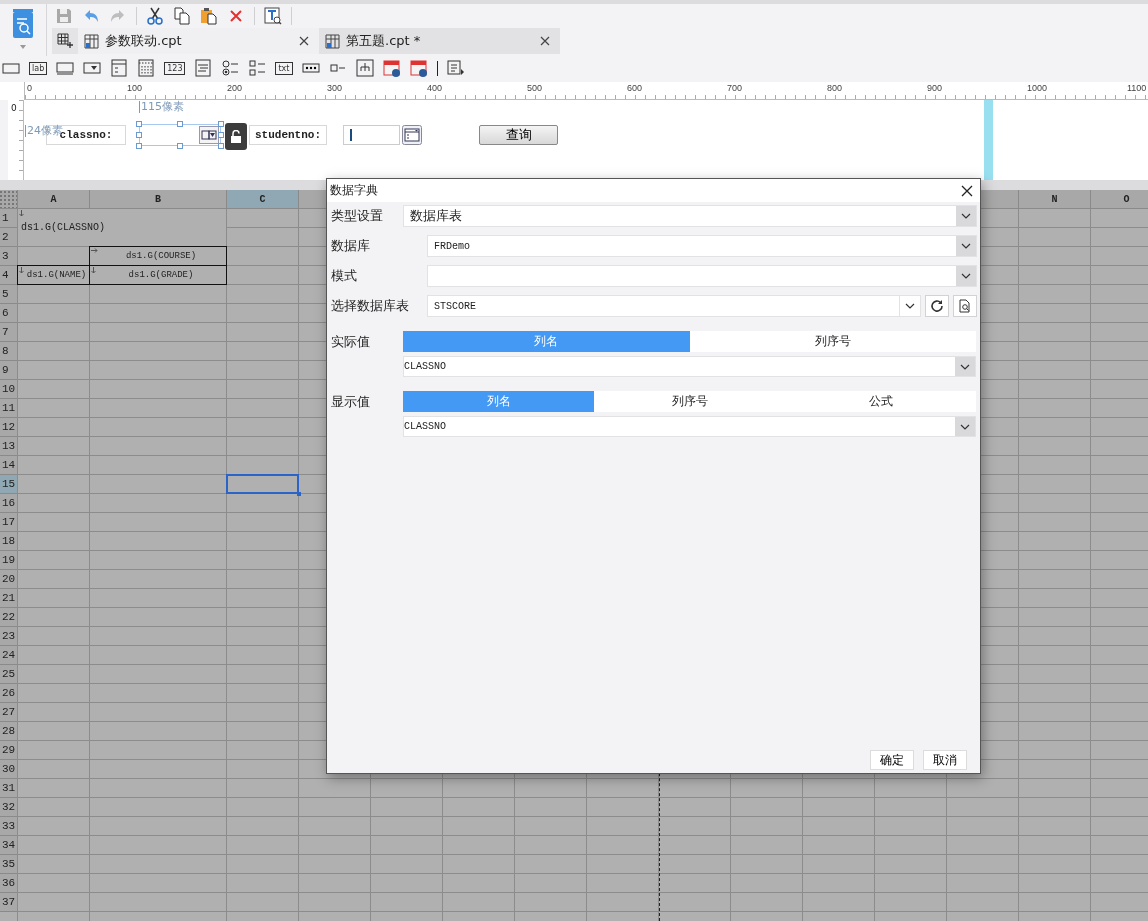  Describe the element at coordinates (350, 342) in the screenshot. I see `field-label: 实际值` at that location.